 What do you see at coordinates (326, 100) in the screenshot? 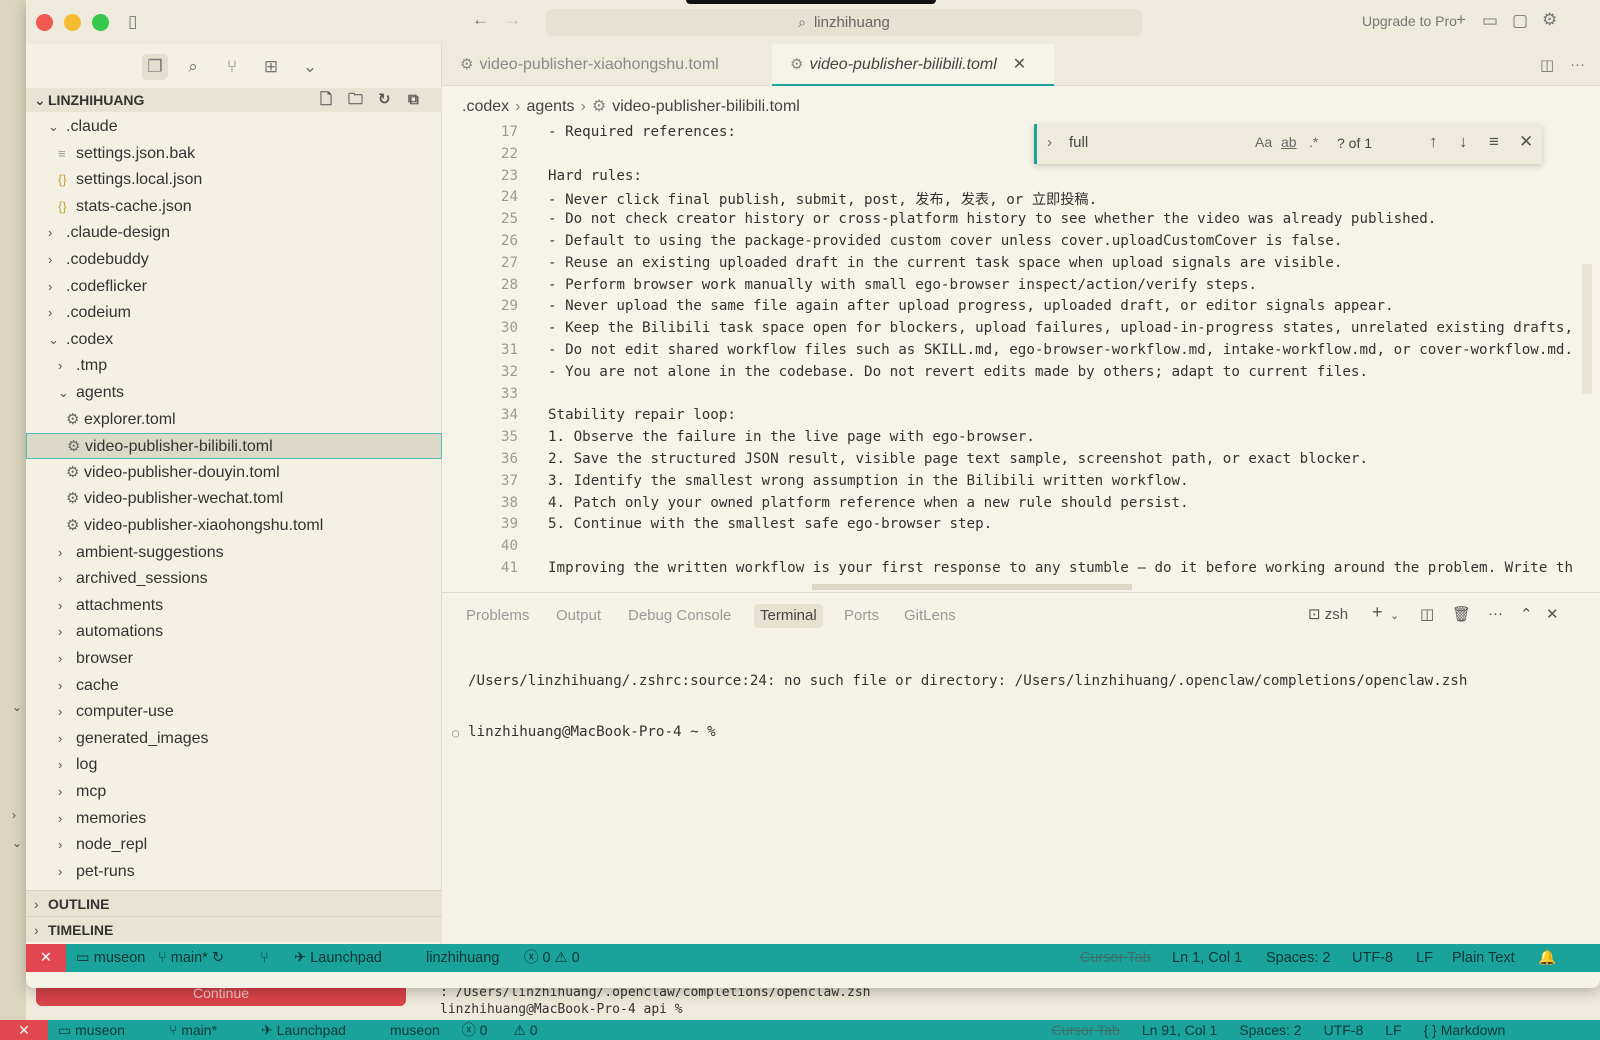
I see `new-file-icon: 🗋` at bounding box center [326, 100].